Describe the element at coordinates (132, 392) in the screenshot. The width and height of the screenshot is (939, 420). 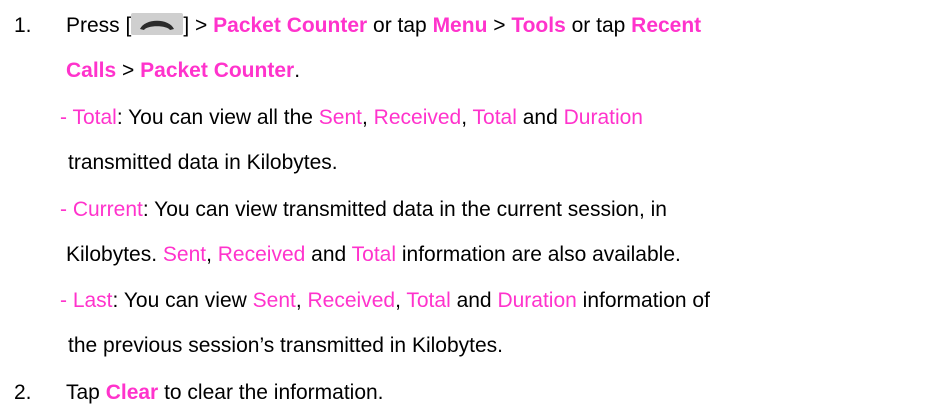
I see `clear-link: Clear` at that location.